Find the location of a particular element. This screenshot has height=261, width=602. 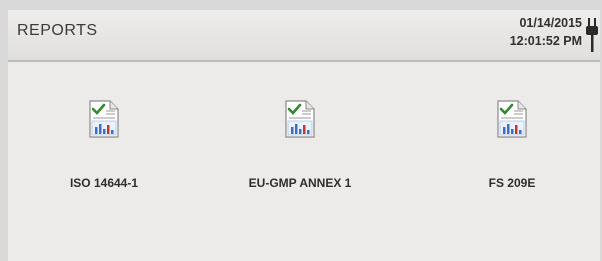

report-fs-209e-button: FS 209E is located at coordinates (512, 150).